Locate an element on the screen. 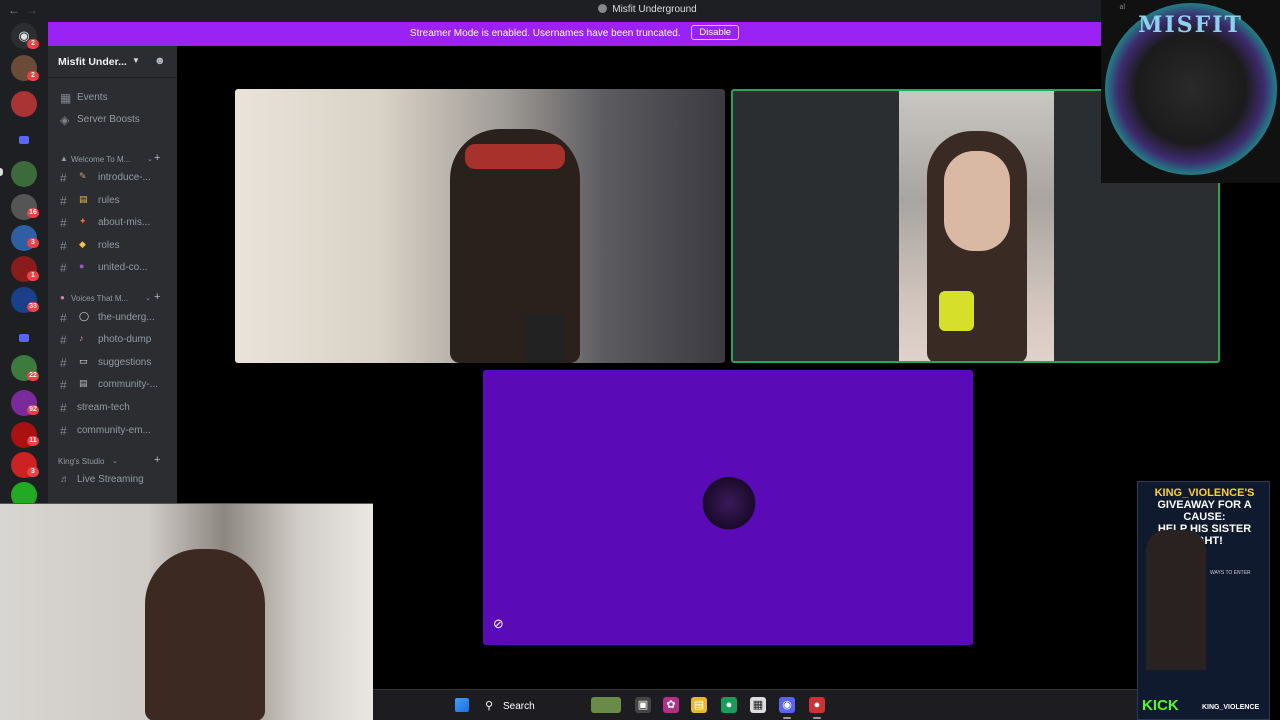 The width and height of the screenshot is (1280, 720). window-title: Misfit Underground is located at coordinates (640, 9).